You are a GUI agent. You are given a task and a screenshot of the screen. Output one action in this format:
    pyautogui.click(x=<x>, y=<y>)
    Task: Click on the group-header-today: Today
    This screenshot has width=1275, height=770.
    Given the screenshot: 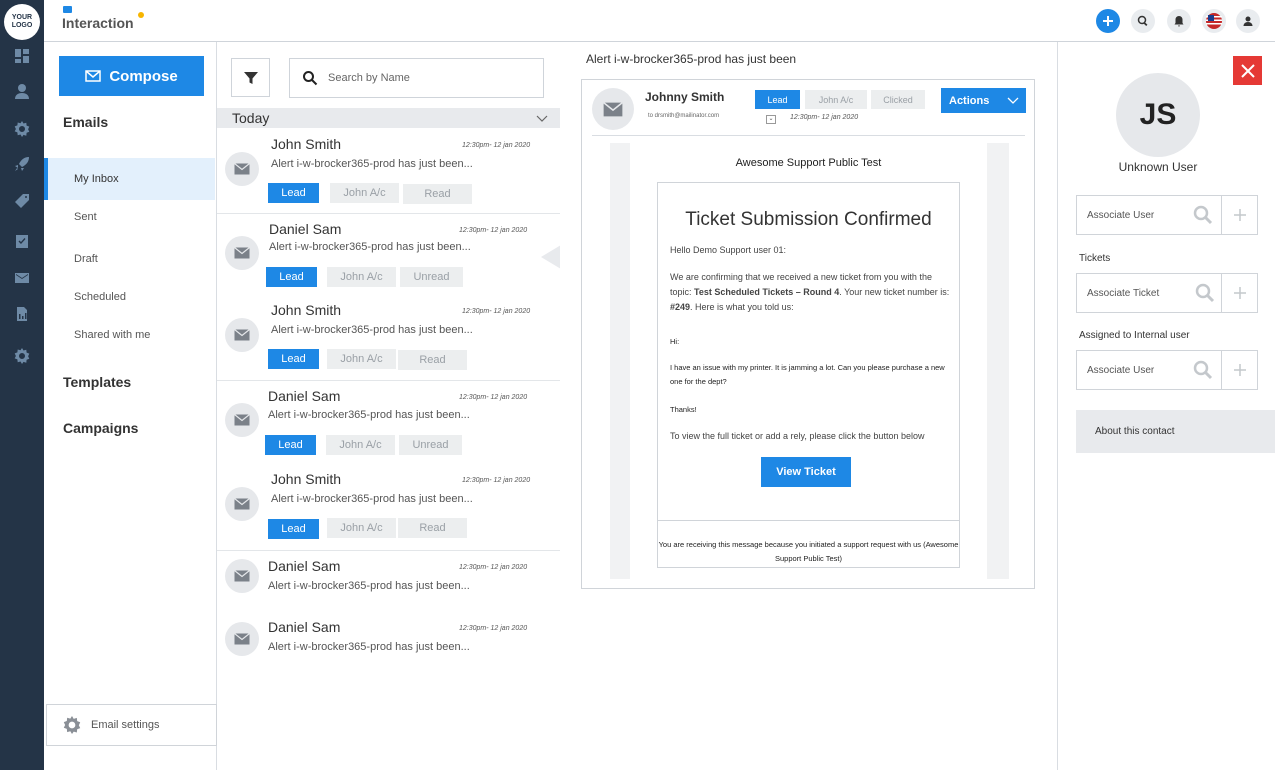 What is the action you would take?
    pyautogui.click(x=388, y=118)
    